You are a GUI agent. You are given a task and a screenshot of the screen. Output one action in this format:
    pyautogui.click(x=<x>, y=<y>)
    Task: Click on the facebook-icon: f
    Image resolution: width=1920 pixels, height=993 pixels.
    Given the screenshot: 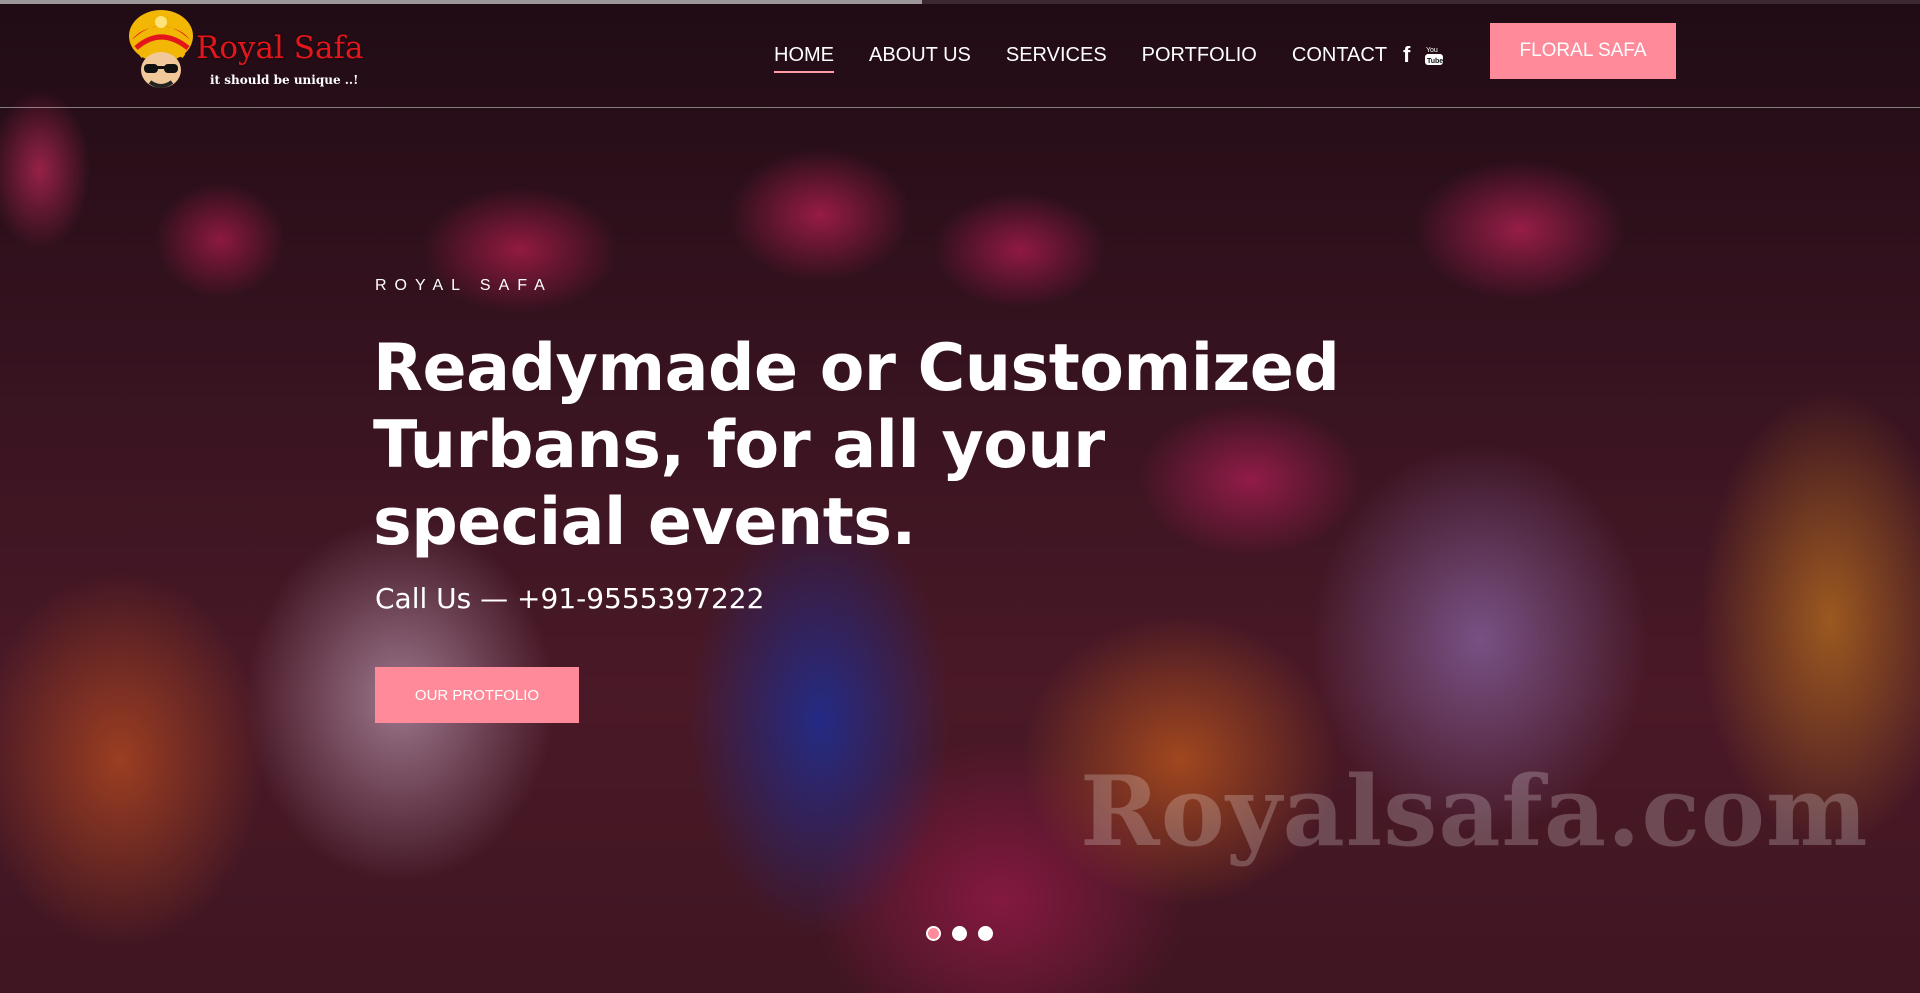 What is the action you would take?
    pyautogui.click(x=1408, y=55)
    